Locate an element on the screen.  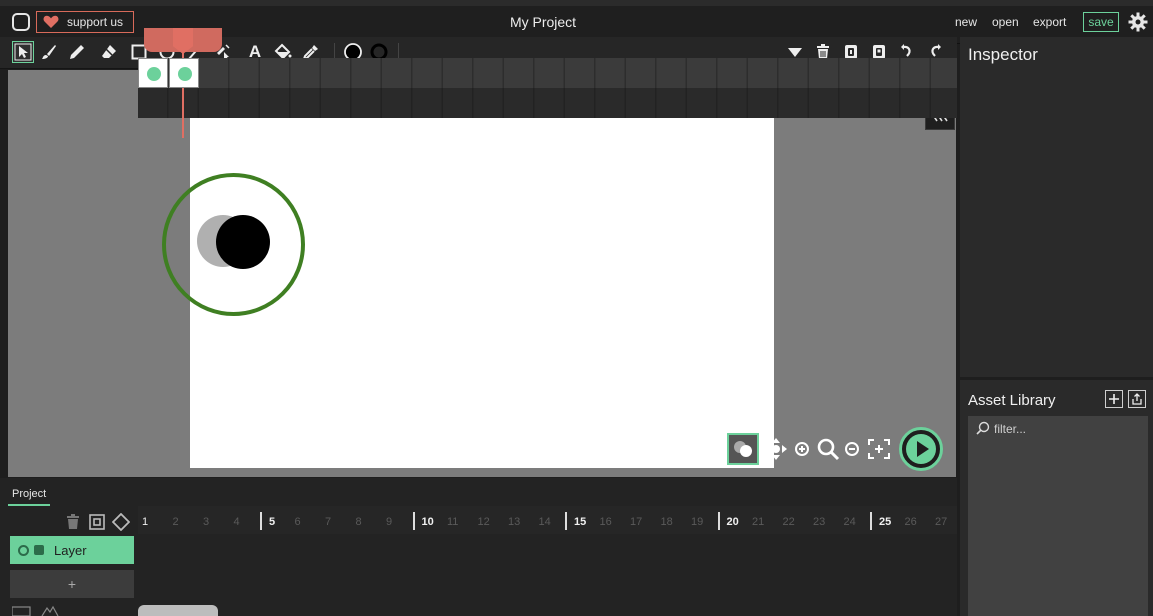
cursor-tool-icon is located at coordinates (23, 52).